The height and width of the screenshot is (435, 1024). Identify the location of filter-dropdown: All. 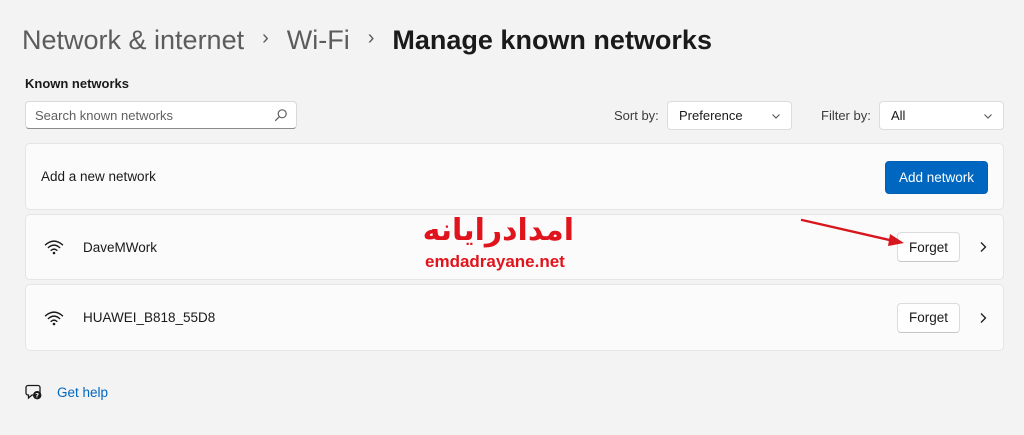
(941, 115).